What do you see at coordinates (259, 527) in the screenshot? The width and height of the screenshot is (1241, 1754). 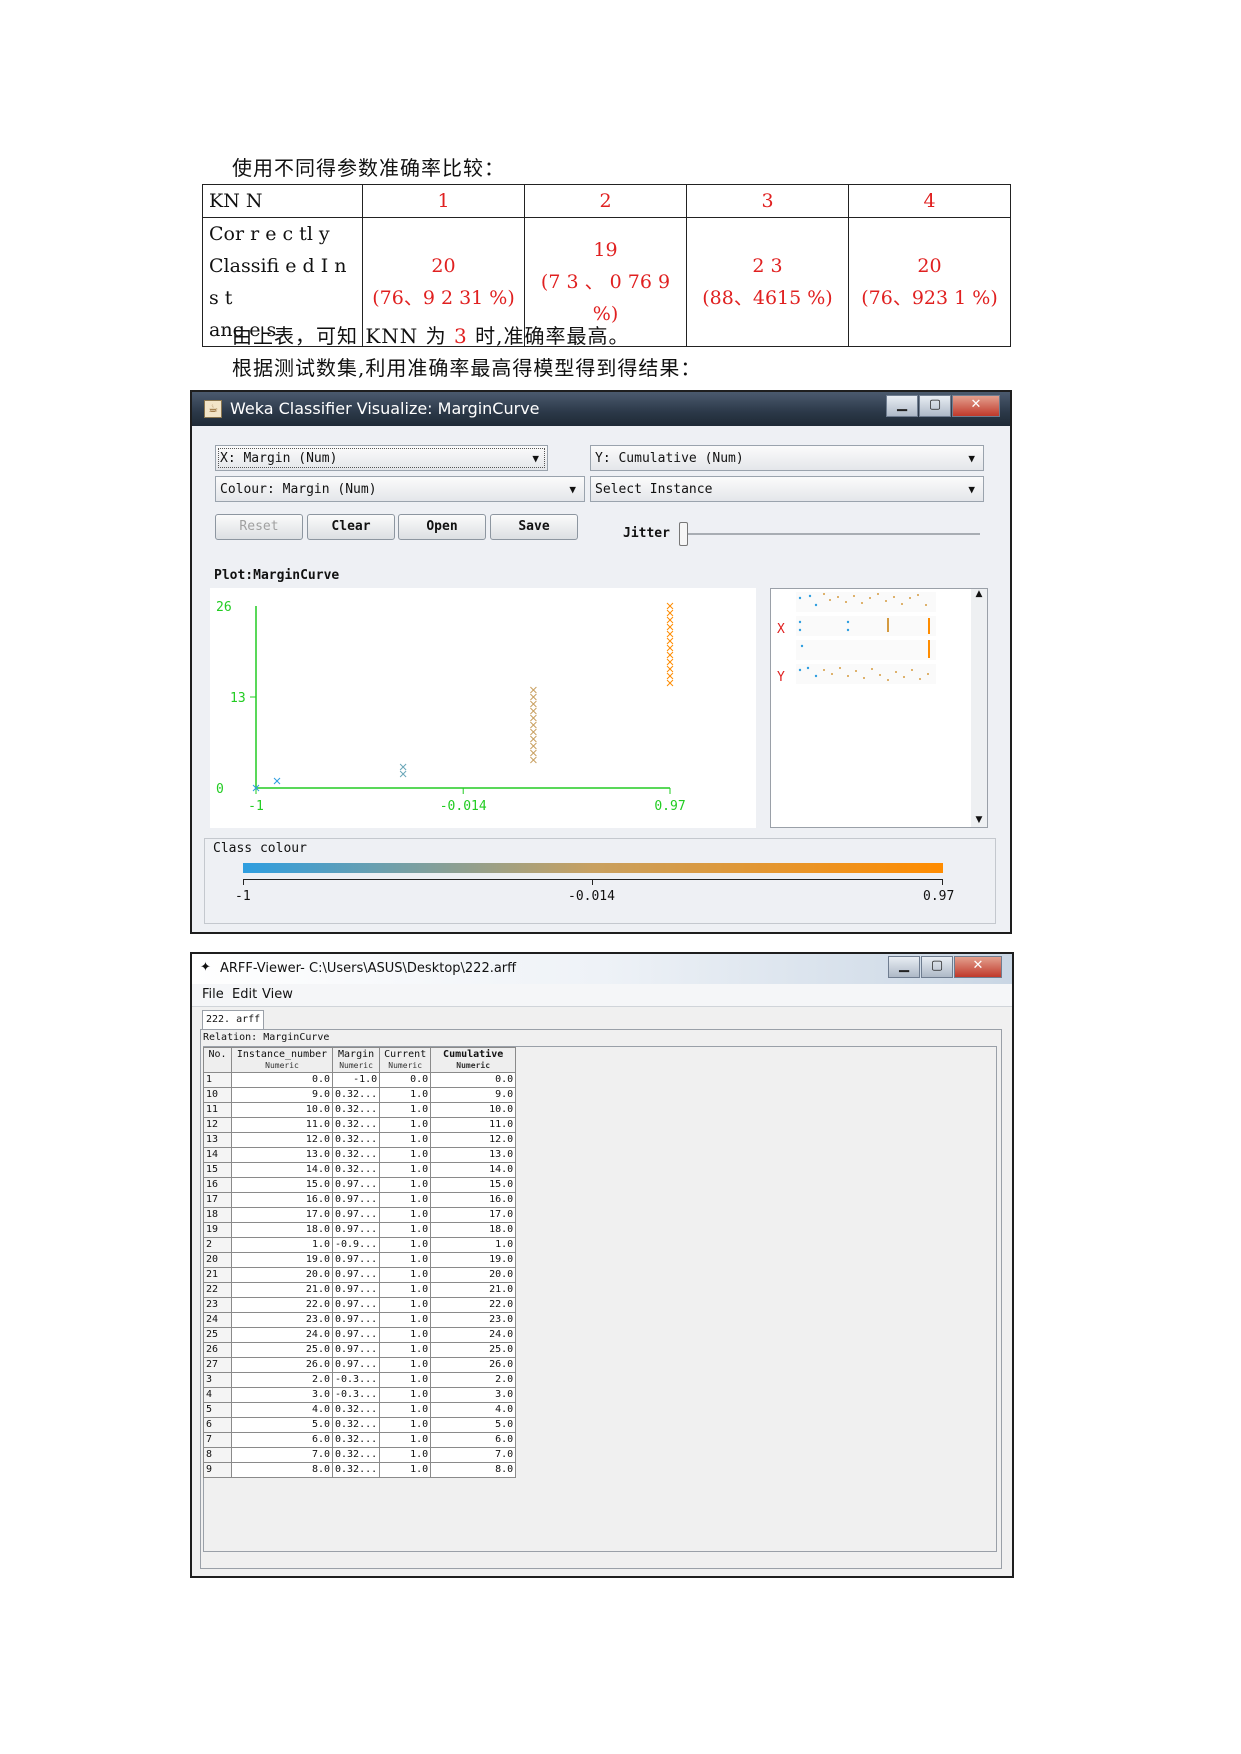 I see `reset-button: Reset` at bounding box center [259, 527].